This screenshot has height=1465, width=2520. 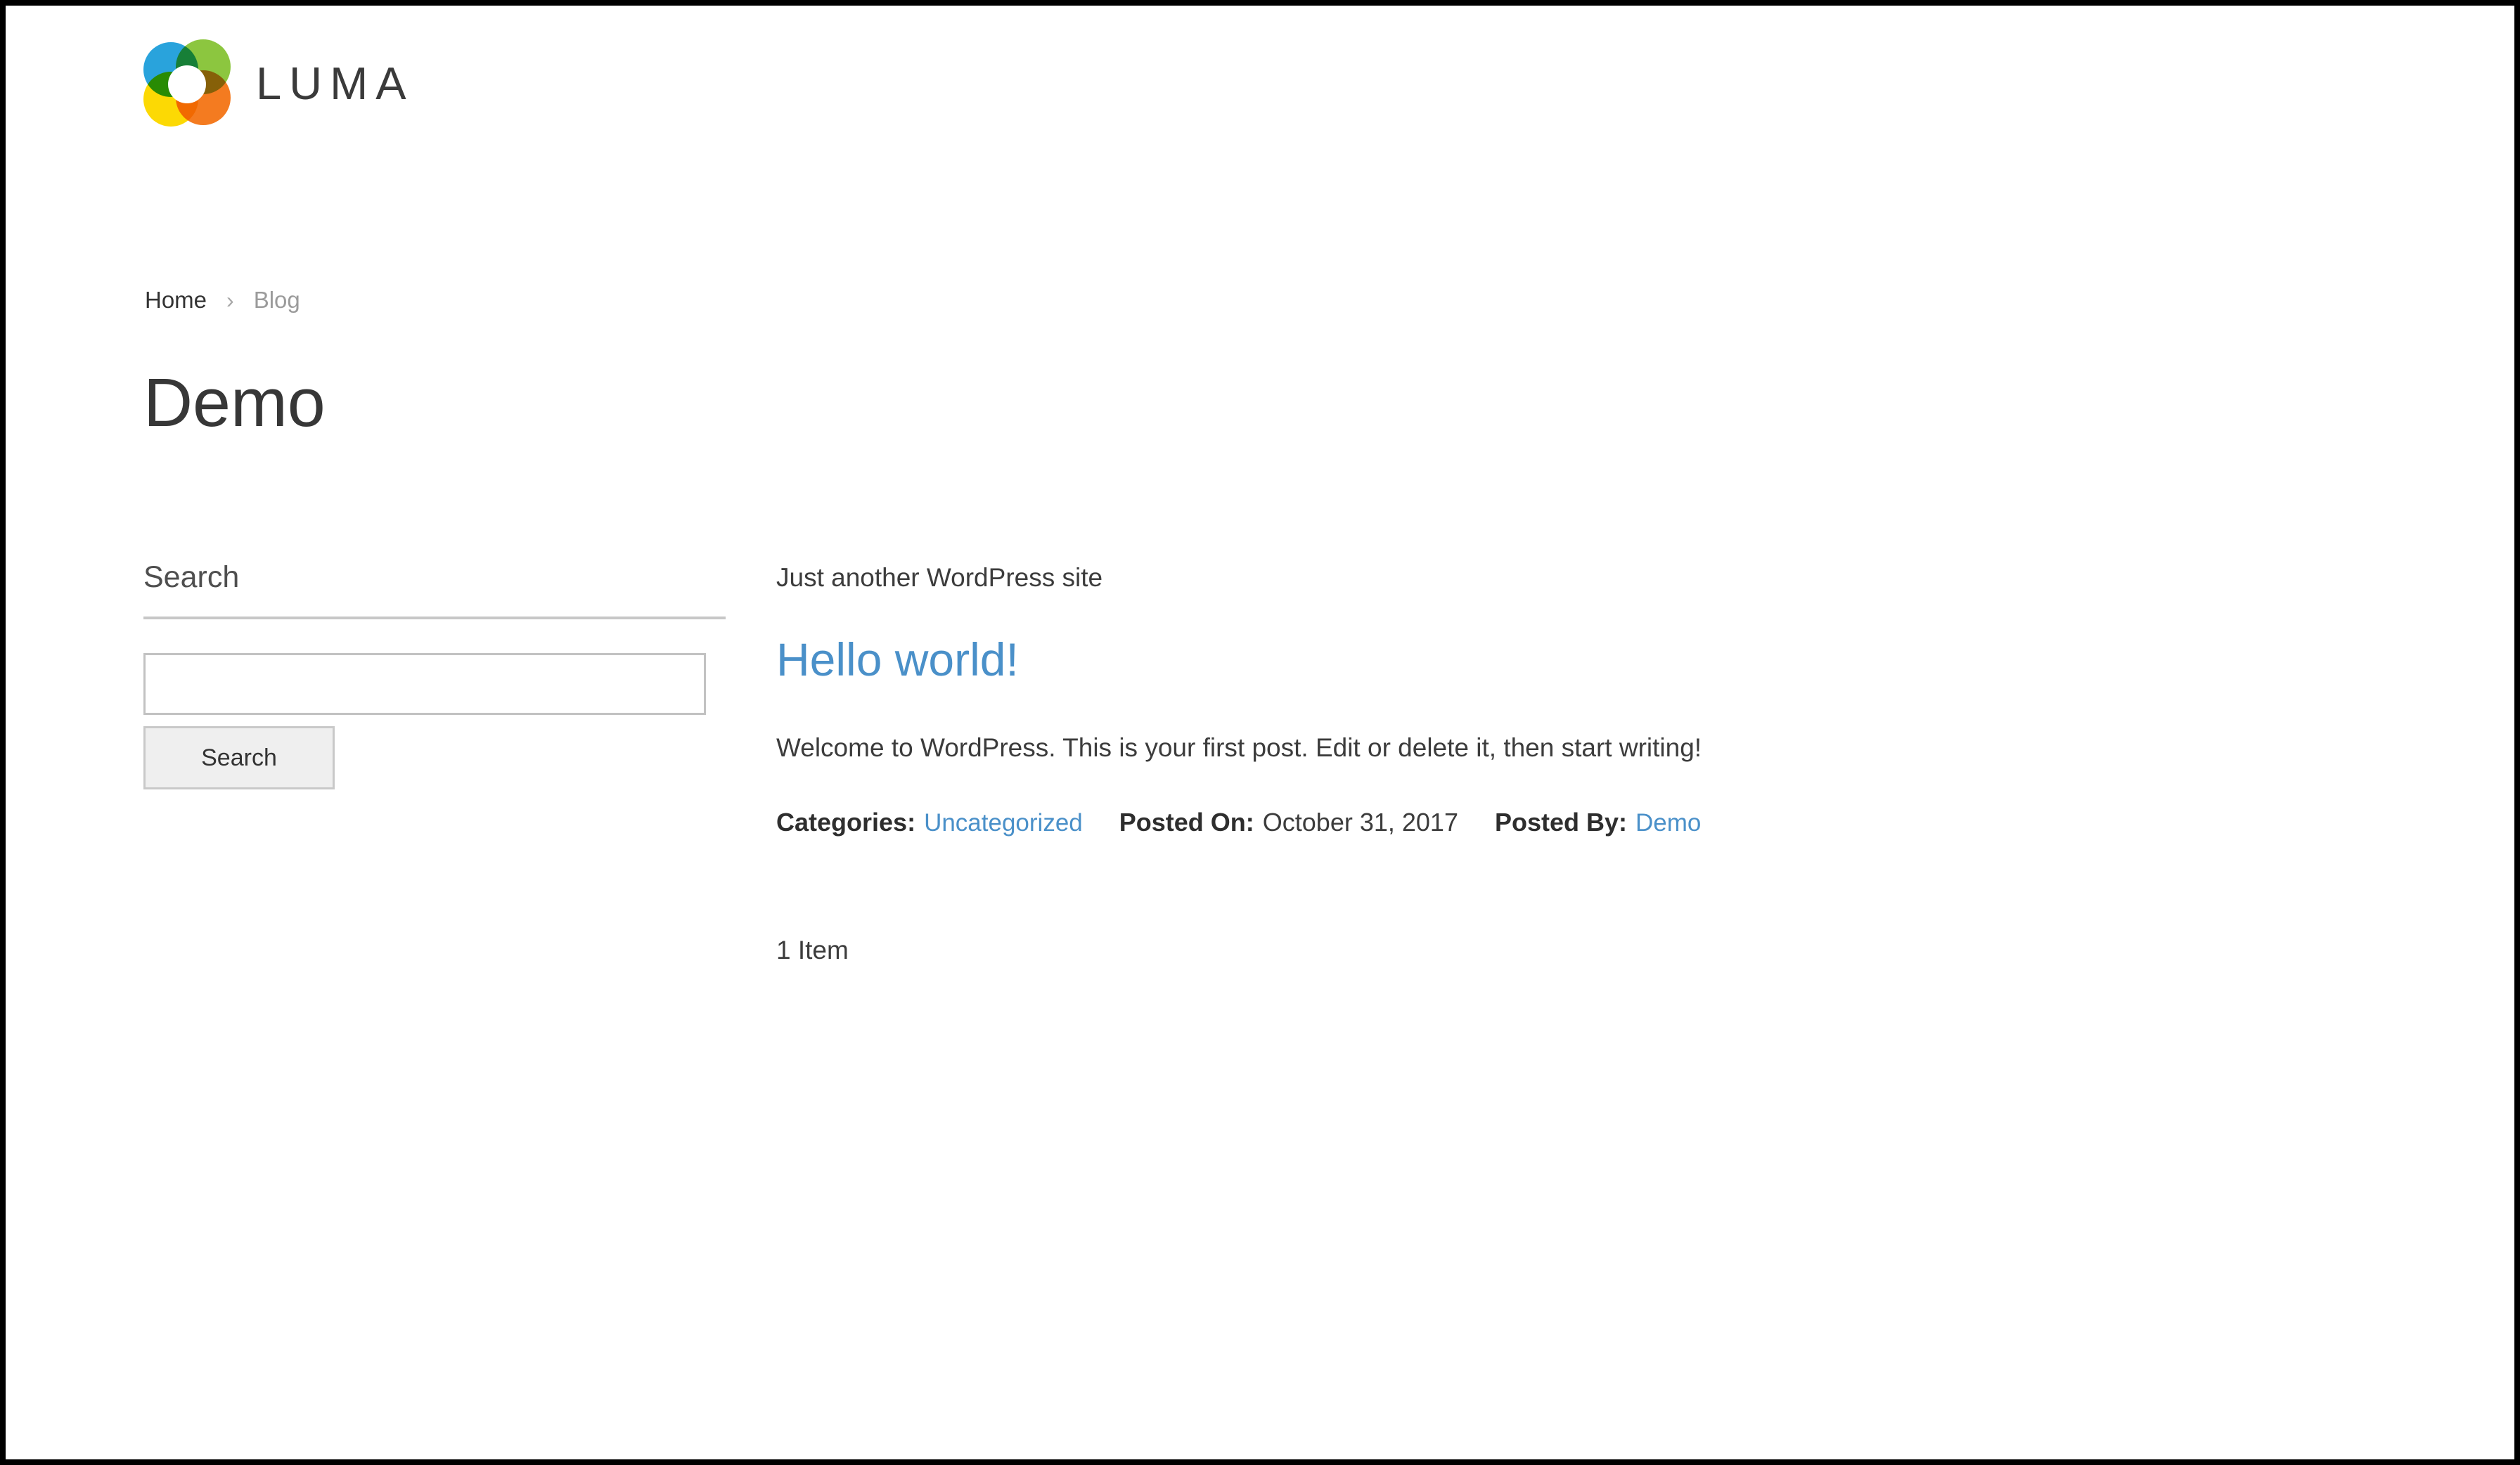 What do you see at coordinates (898, 659) in the screenshot?
I see `post-title-link: Hello world!` at bounding box center [898, 659].